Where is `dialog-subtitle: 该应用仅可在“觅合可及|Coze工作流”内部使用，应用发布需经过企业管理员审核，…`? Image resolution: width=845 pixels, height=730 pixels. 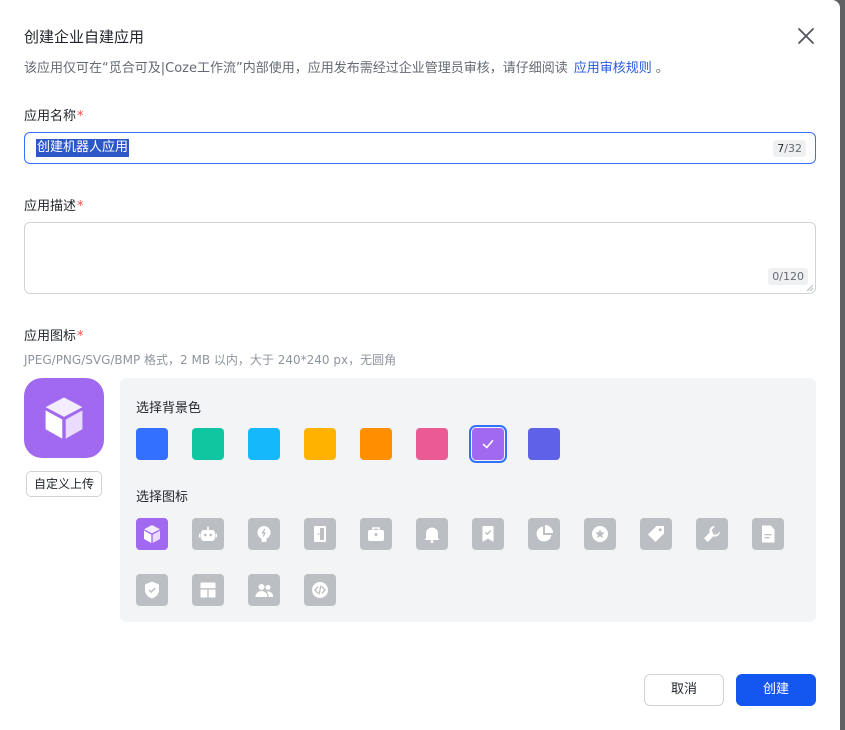
dialog-subtitle: 该应用仅可在“觅合可及|Coze工作流”内部使用，应用发布需经过企业管理员审核，… is located at coordinates (346, 66).